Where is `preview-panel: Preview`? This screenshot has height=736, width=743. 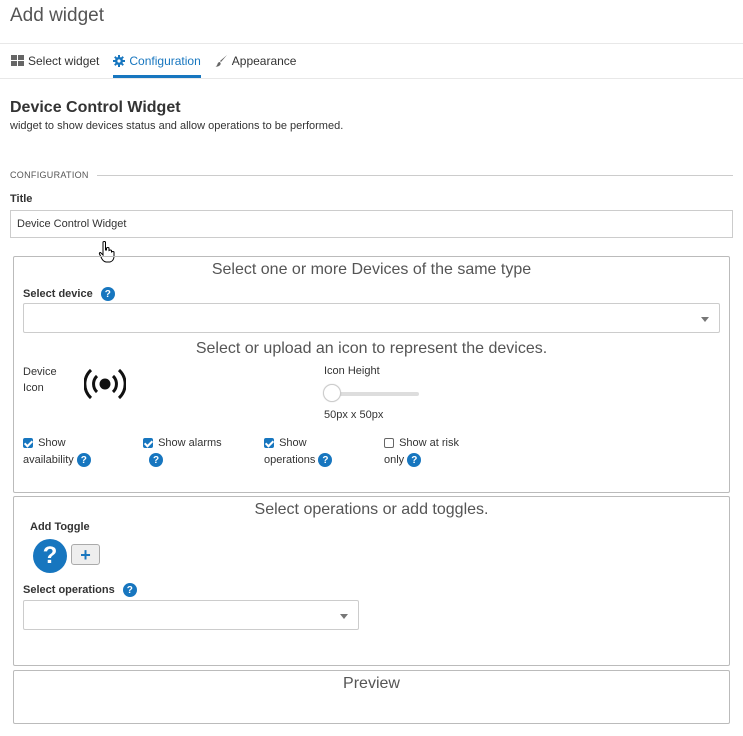 preview-panel: Preview is located at coordinates (371, 697).